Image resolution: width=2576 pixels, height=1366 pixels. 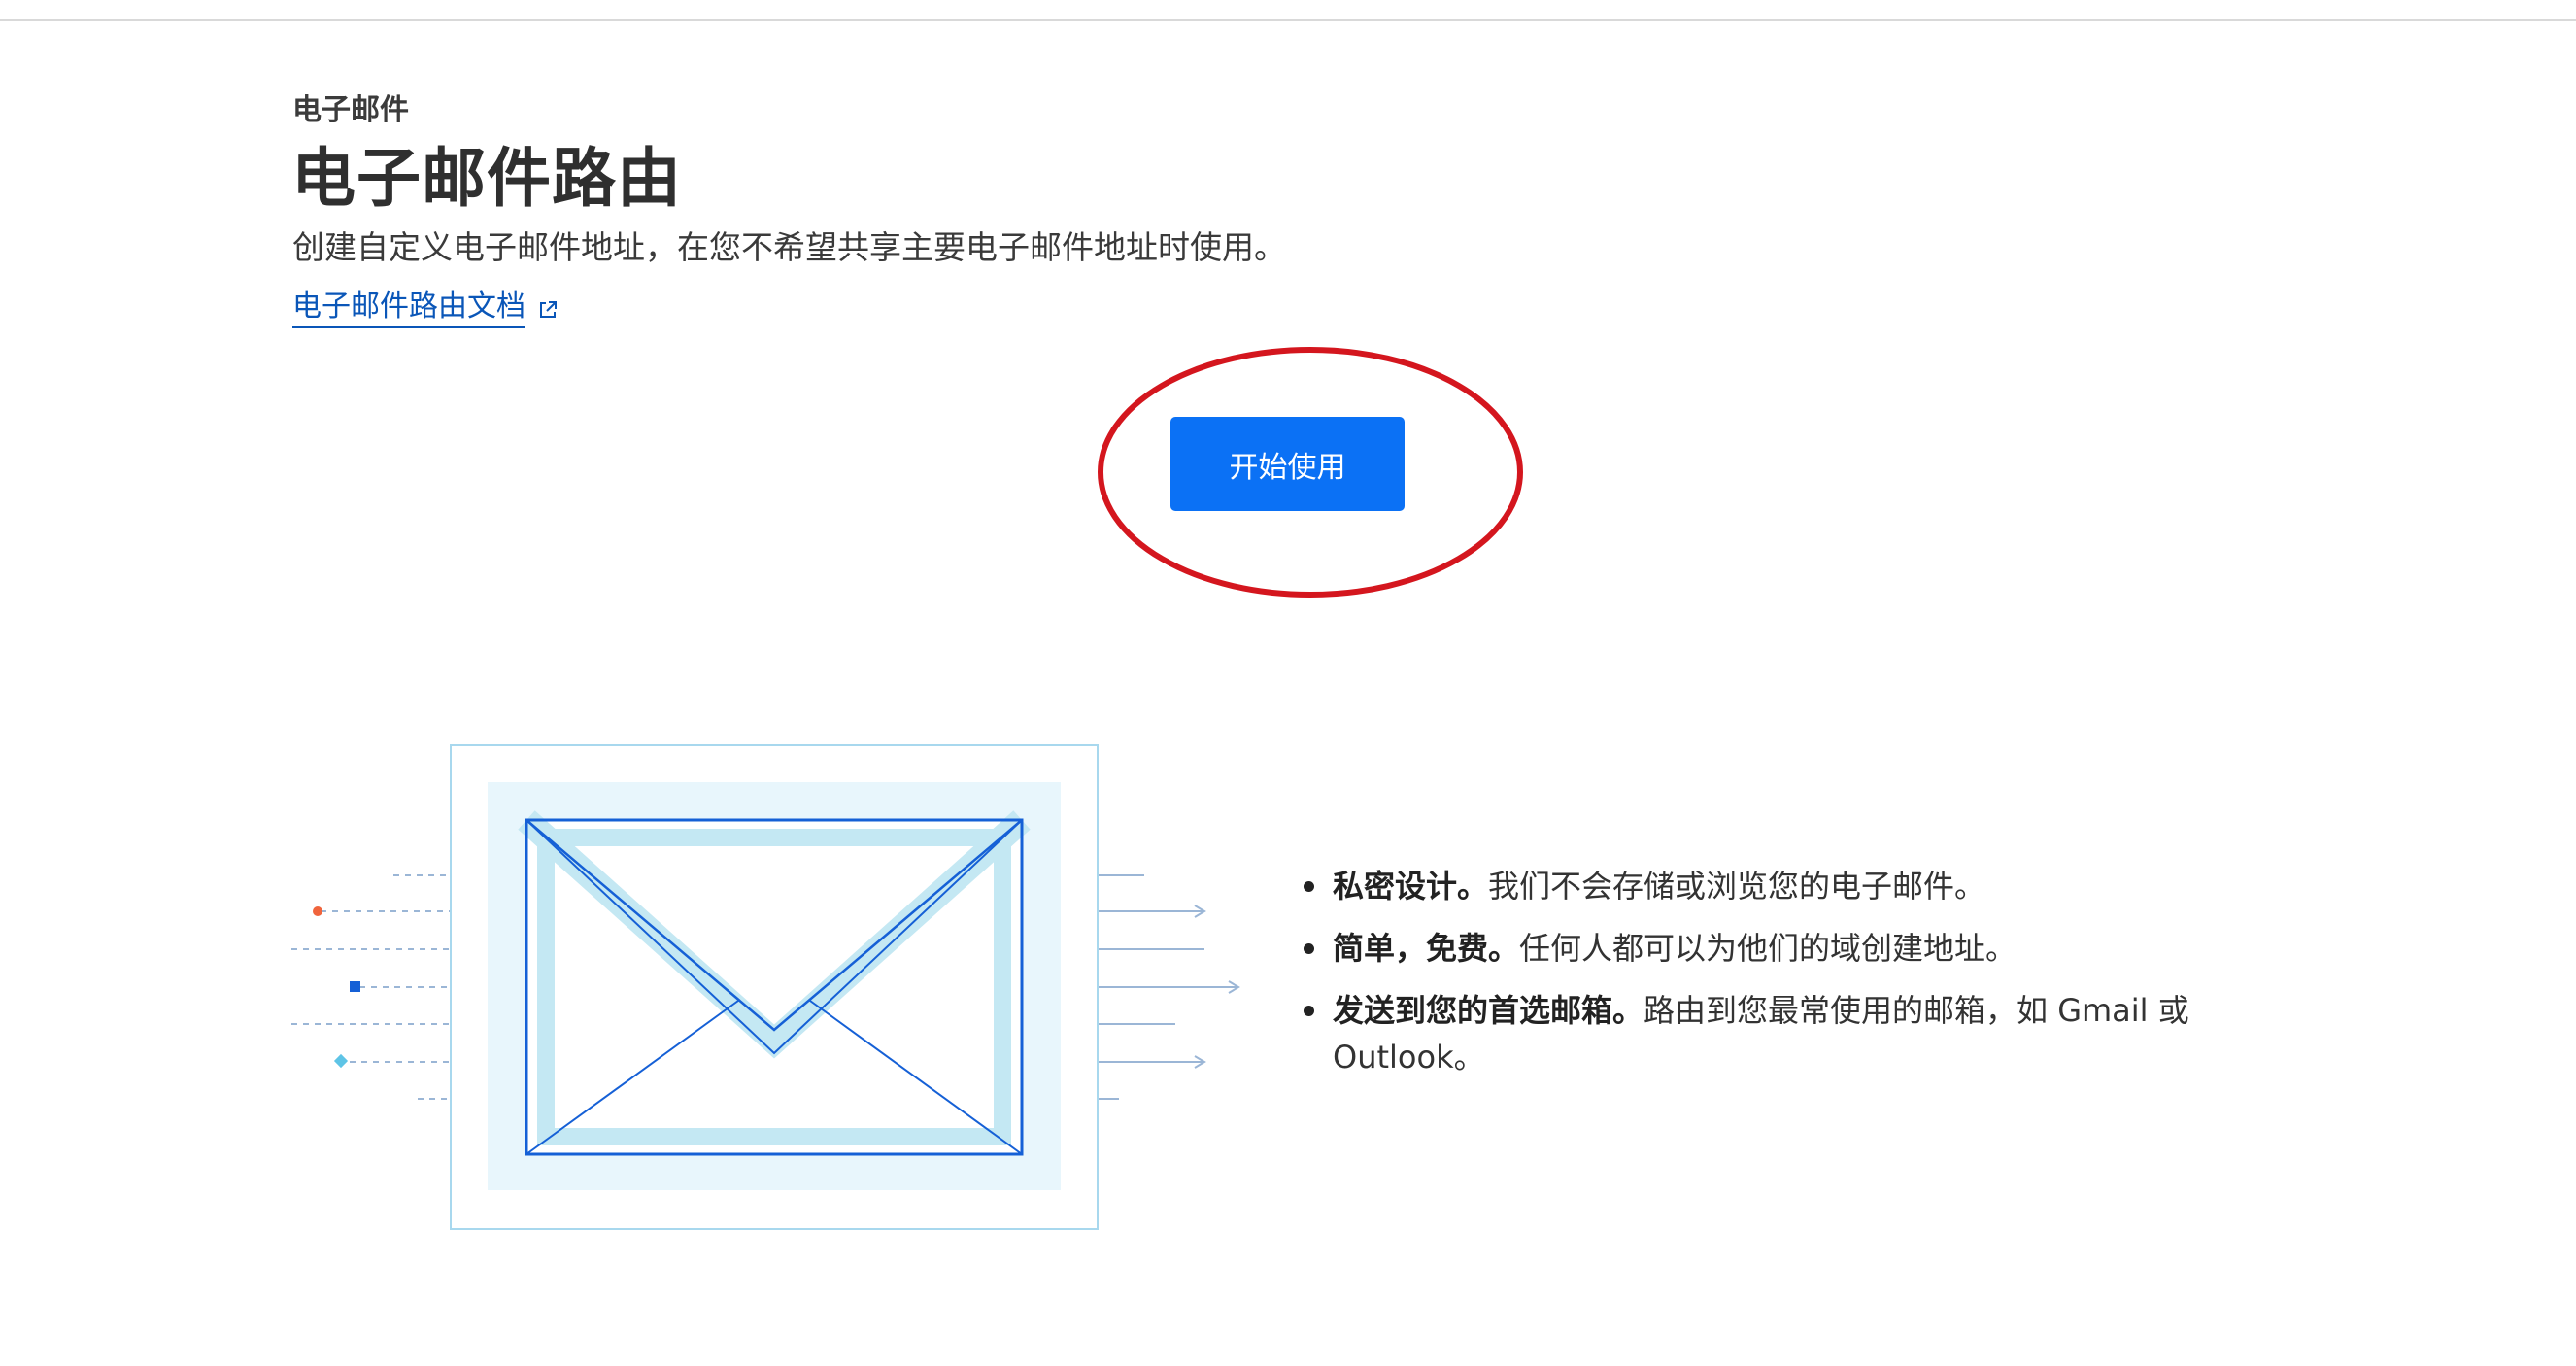 What do you see at coordinates (1758, 1033) in the screenshot?
I see `list-item: 发送到您的首选邮箱。路由到您最常使用的邮箱，如 Gmail 或 Outlook。` at bounding box center [1758, 1033].